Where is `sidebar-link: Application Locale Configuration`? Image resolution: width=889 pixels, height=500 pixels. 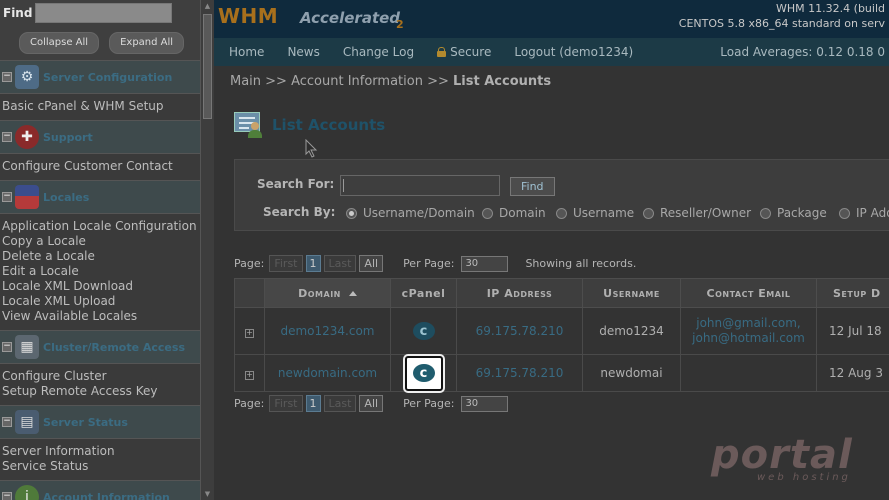
sidebar-link: Application Locale Configuration is located at coordinates (101, 226).